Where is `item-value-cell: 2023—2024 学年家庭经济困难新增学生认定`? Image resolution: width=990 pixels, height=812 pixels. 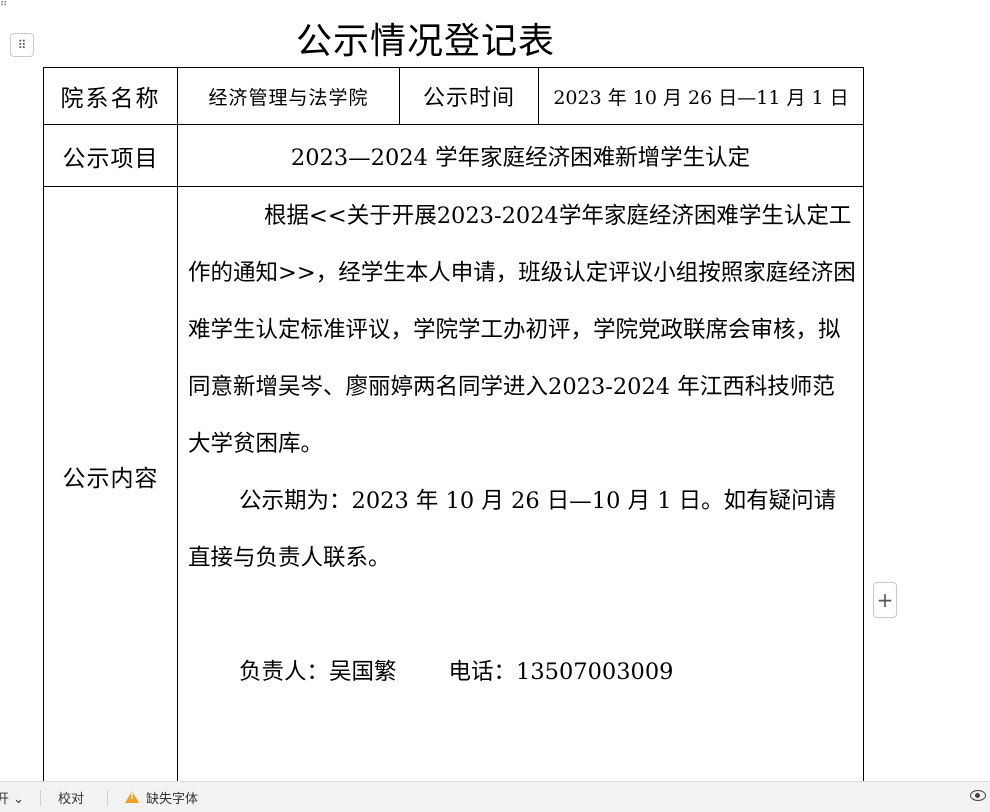
item-value-cell: 2023—2024 学年家庭经济困难新增学生认定 is located at coordinates (520, 155).